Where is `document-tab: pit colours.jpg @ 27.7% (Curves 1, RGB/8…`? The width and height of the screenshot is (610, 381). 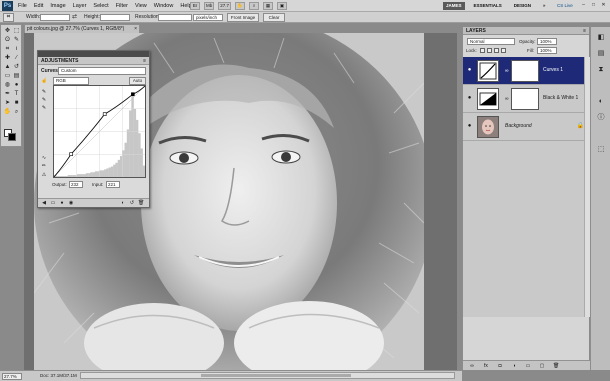 document-tab: pit colours.jpg @ 27.7% (Curves 1, RGB/8… is located at coordinates (82, 28).